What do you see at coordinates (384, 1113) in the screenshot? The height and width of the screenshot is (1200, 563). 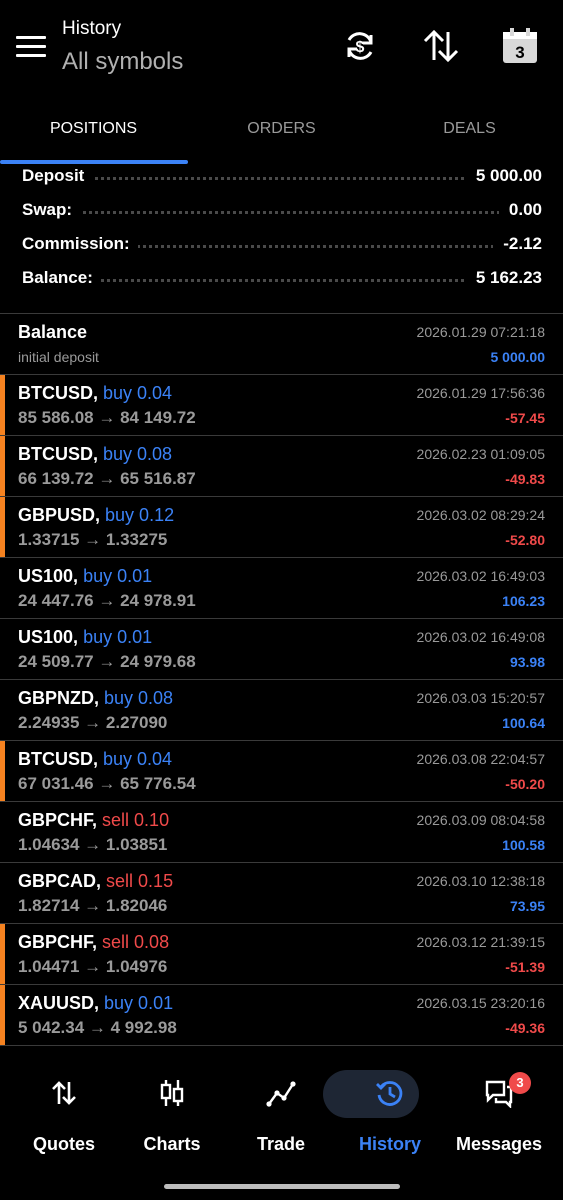 I see `nav-history: History` at bounding box center [384, 1113].